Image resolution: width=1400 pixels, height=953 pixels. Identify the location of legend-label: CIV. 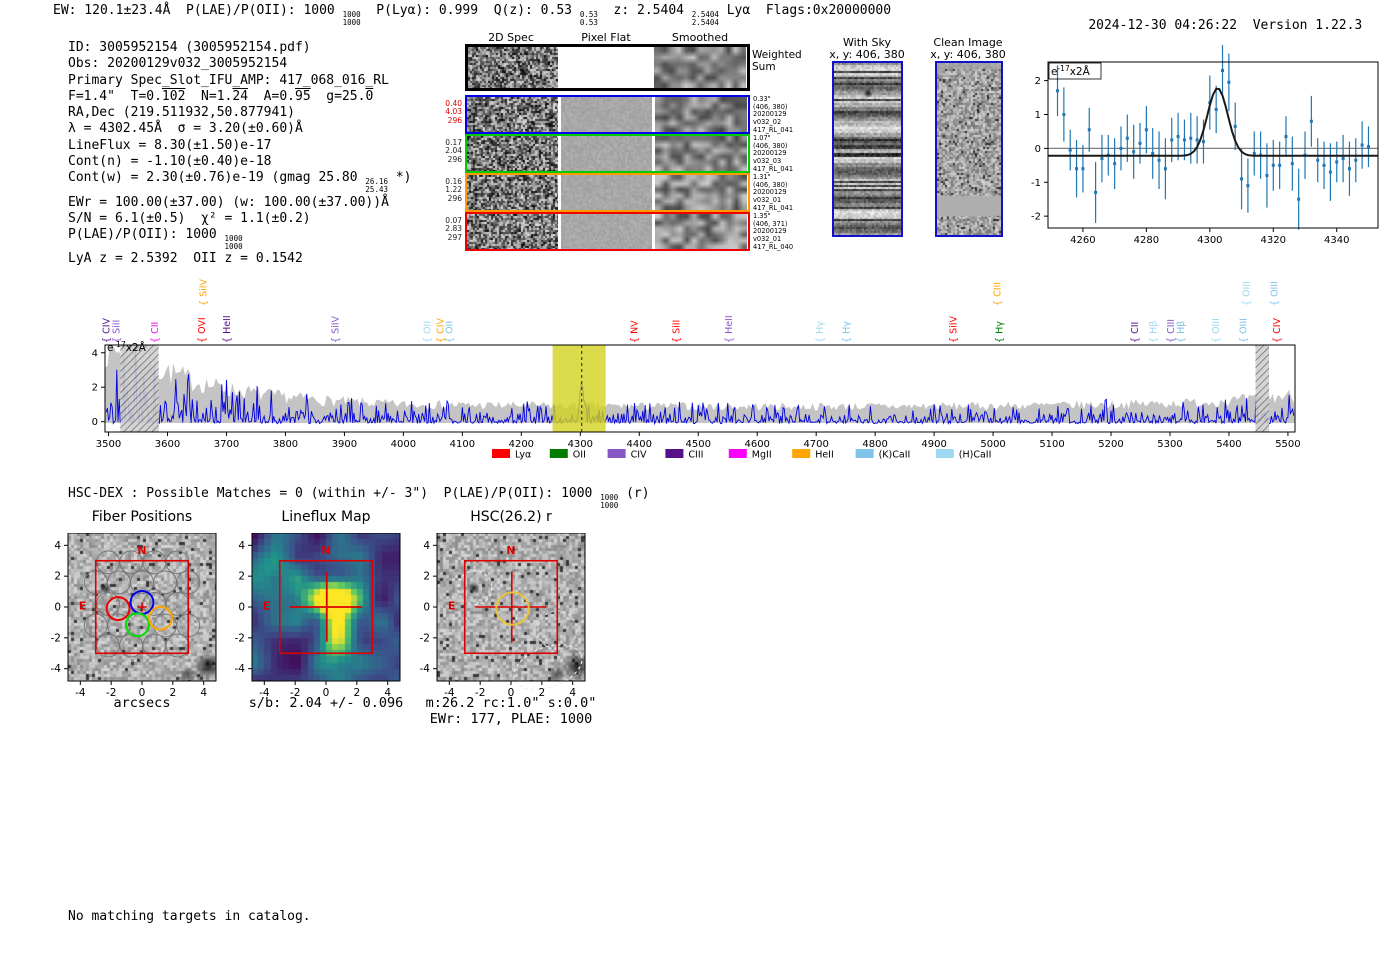
(639, 455).